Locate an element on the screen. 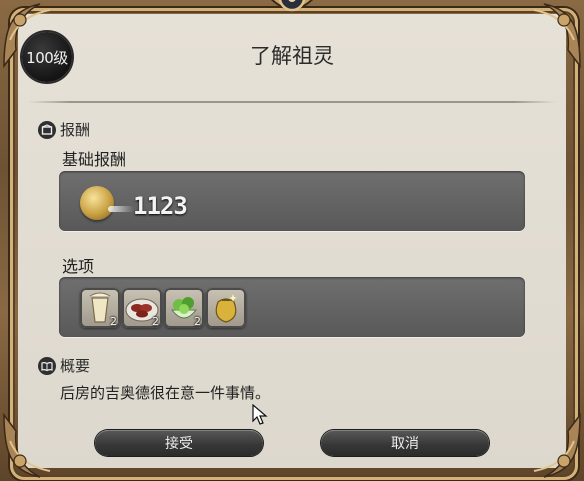 This screenshot has height=481, width=584. quest-title: 了解祖灵 is located at coordinates (292, 56).